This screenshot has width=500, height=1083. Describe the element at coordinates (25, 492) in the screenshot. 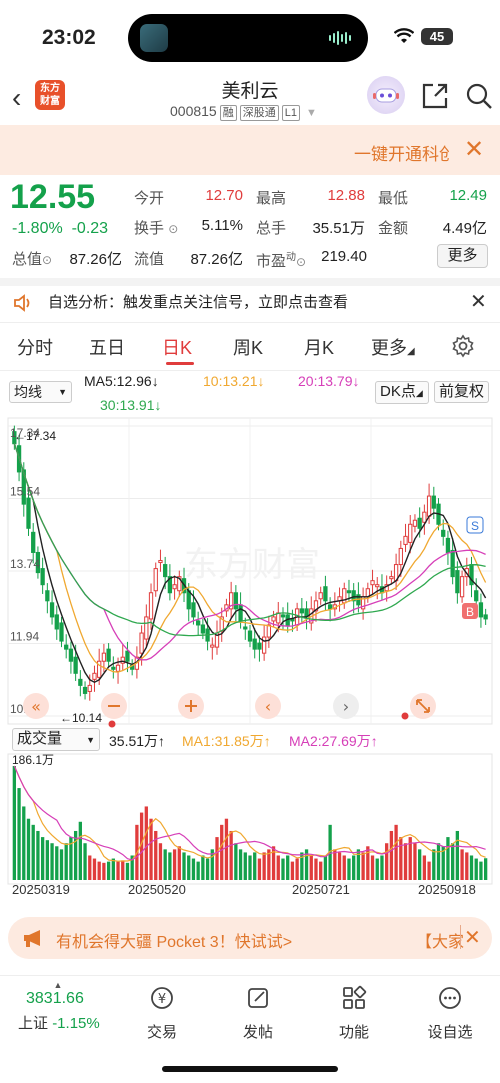

I see `y-tick-label: 15.54` at that location.